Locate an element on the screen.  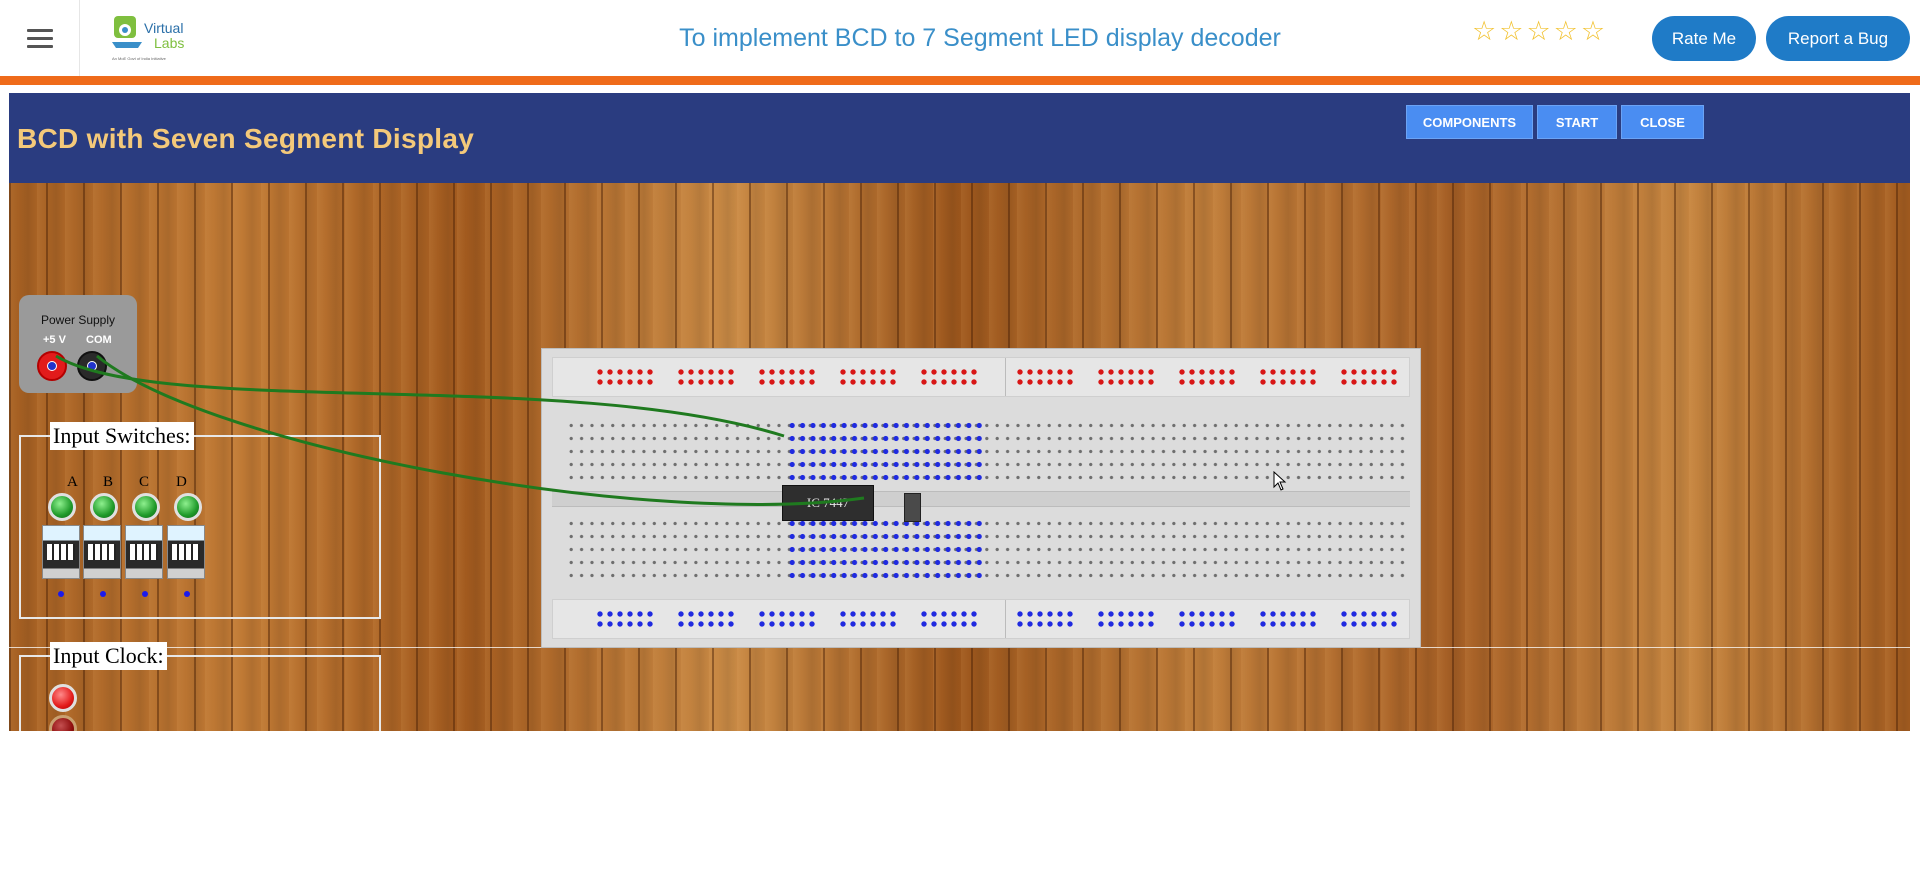
center-channel is located at coordinates (981, 499).